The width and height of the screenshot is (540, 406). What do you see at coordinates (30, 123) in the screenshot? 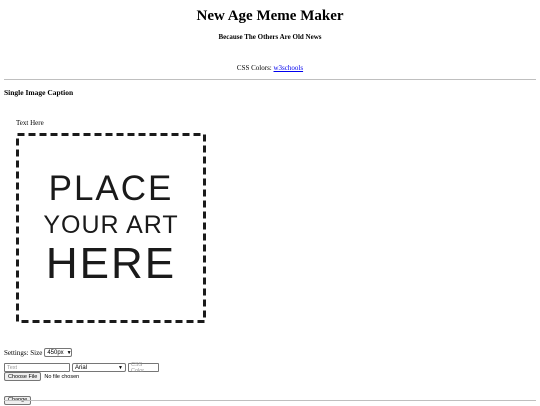
I see `caption-text: Text Here` at bounding box center [30, 123].